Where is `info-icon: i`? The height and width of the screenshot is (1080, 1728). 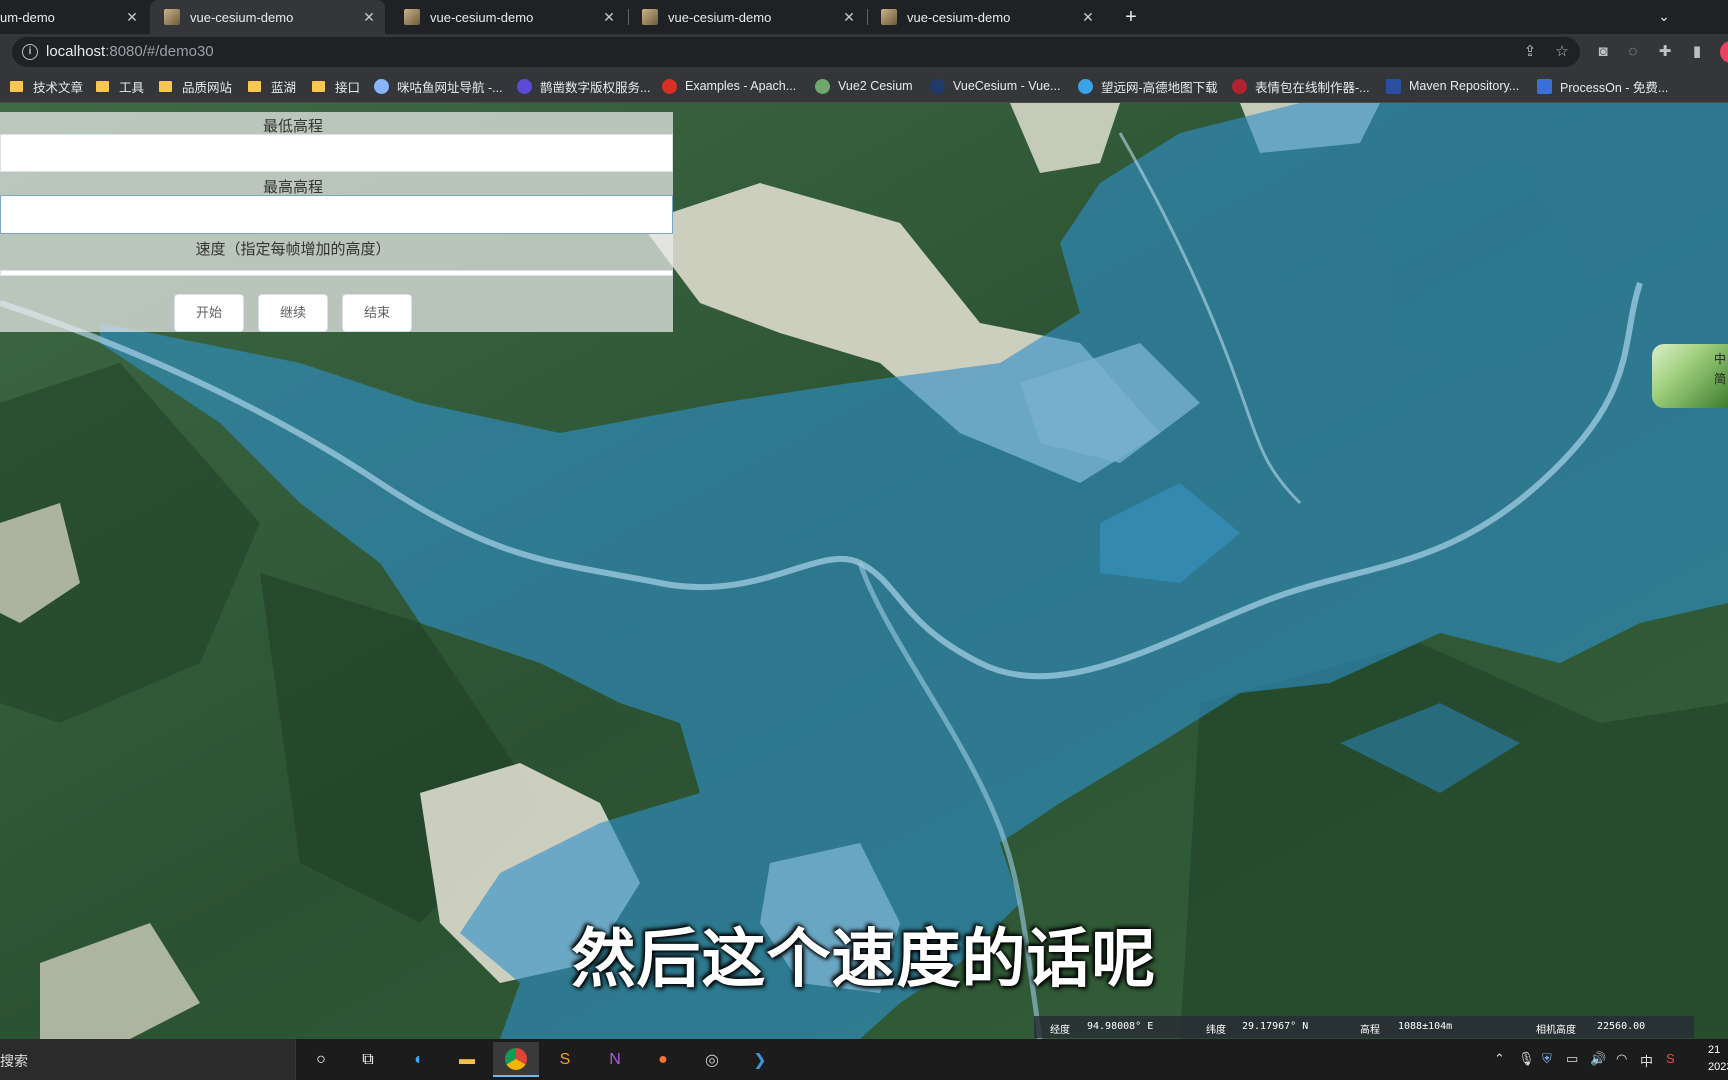 info-icon: i is located at coordinates (30, 52).